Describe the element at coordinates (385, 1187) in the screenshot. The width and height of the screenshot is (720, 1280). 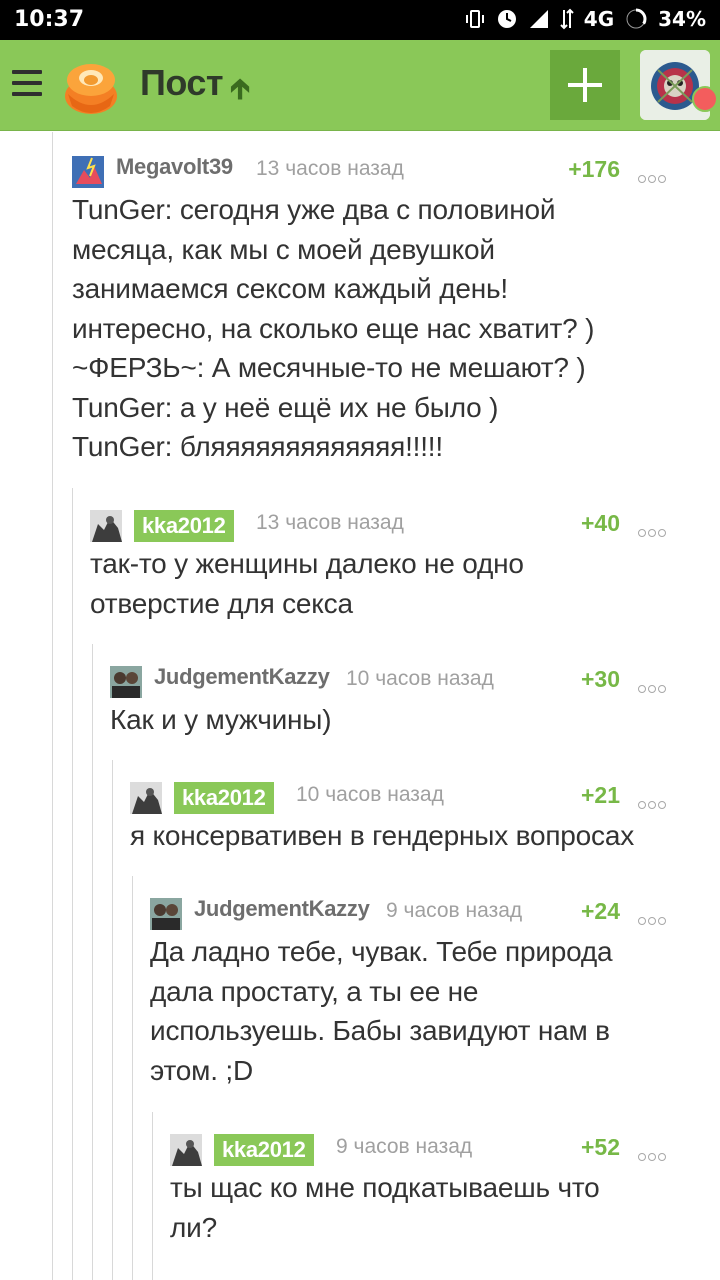
I see `comment-line: ты щас ко мне подкатываешь что` at that location.